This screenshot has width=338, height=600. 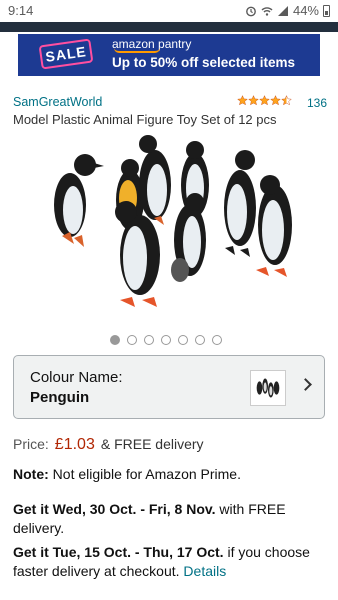 What do you see at coordinates (268, 388) in the screenshot?
I see `variant-thumbnail` at bounding box center [268, 388].